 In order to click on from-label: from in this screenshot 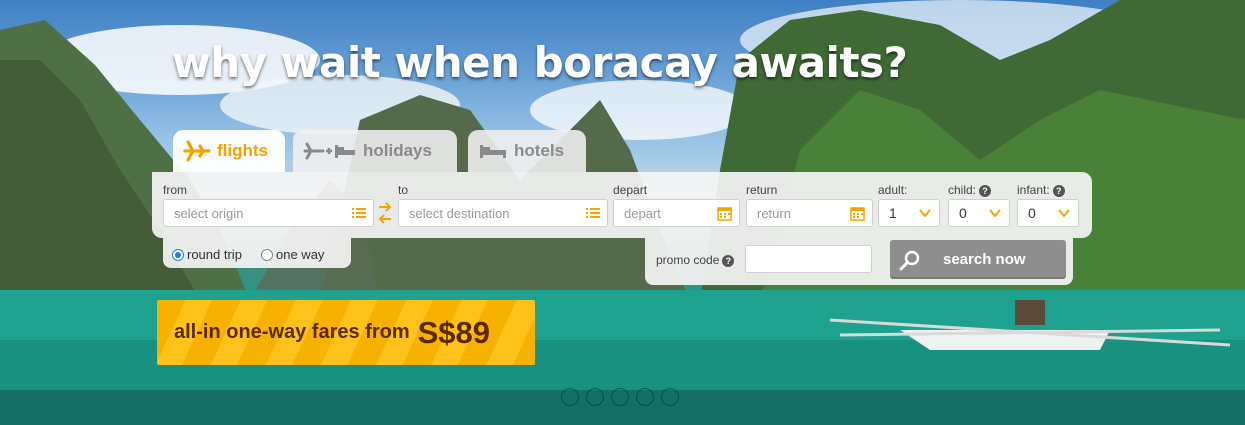, I will do `click(175, 190)`.